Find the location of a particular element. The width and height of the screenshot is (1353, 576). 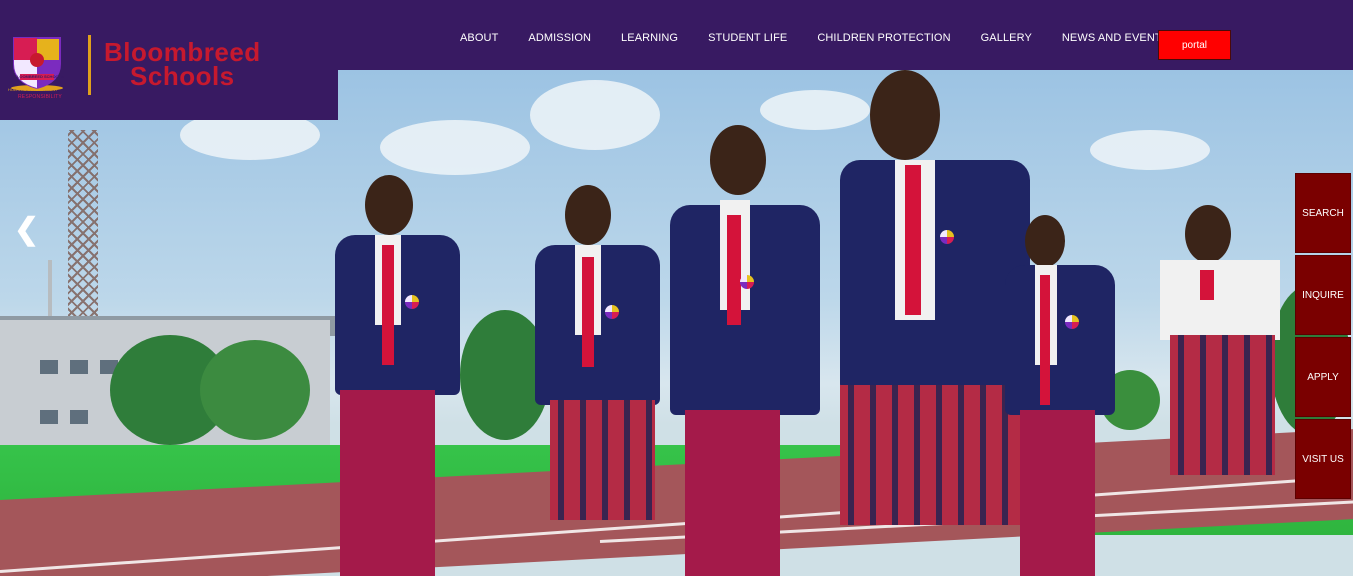

crest-tagline: HOLISTIC DEVELOPMENT is located at coordinates (33, 89).